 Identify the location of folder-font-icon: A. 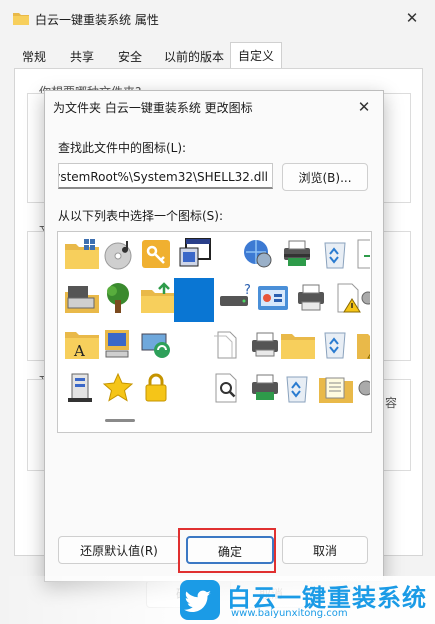
(82, 346).